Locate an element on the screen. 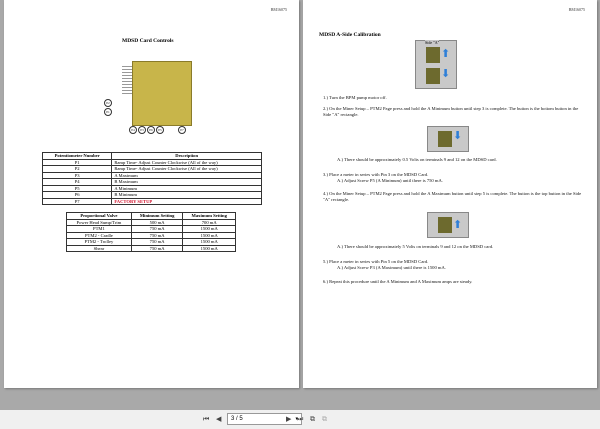 This screenshot has height=429, width=600. cell: 1500 mA is located at coordinates (209, 248).